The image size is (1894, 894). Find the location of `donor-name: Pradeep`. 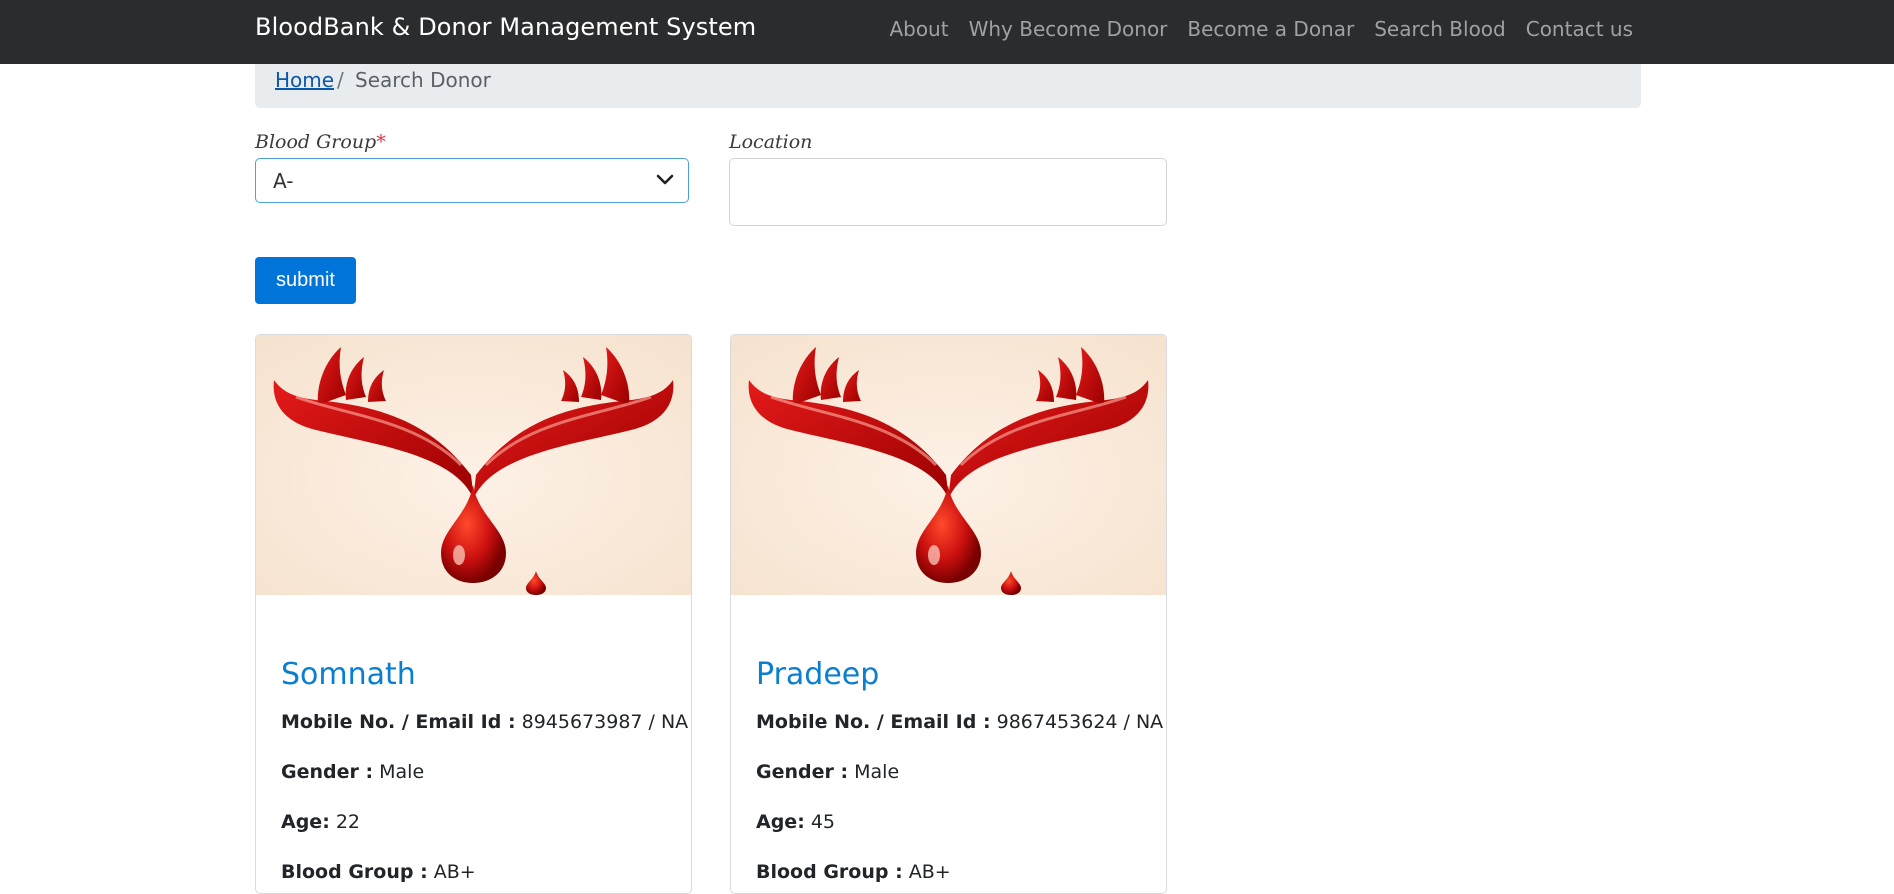

donor-name: Pradeep is located at coordinates (818, 674).